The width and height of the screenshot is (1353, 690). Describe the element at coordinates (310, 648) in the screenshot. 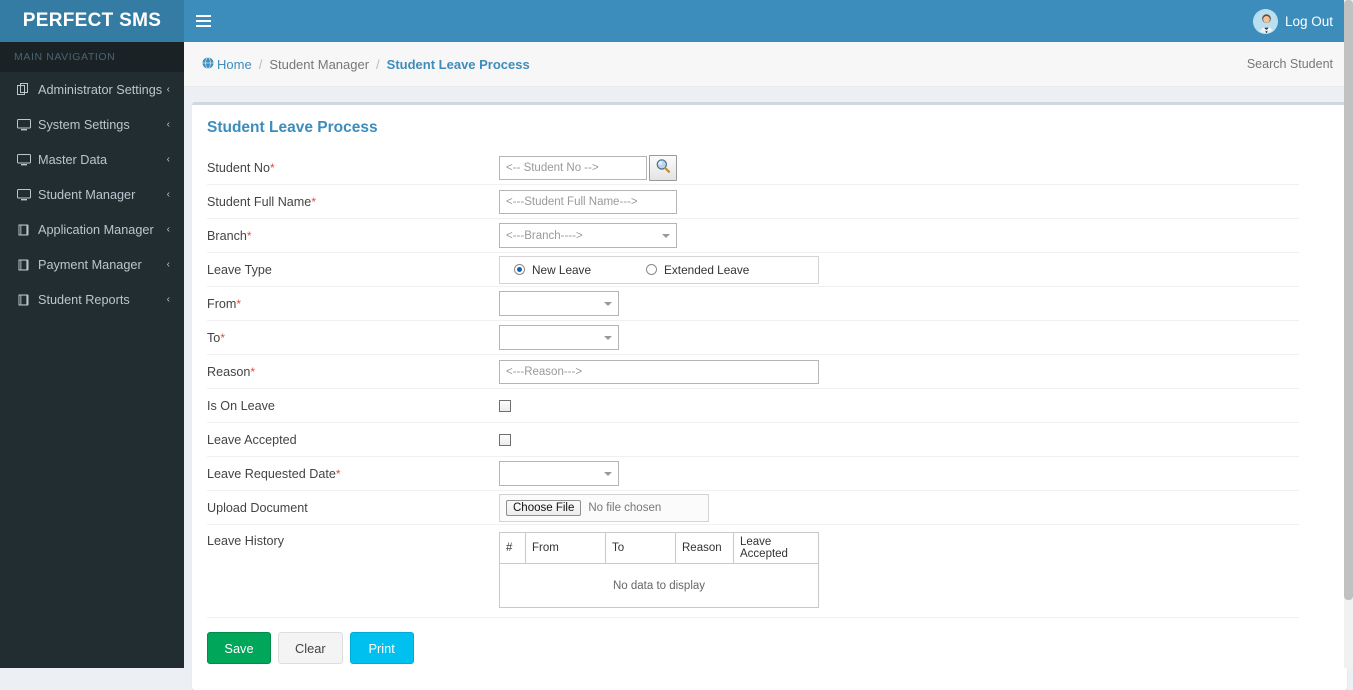

I see `clear-button: Clear` at that location.